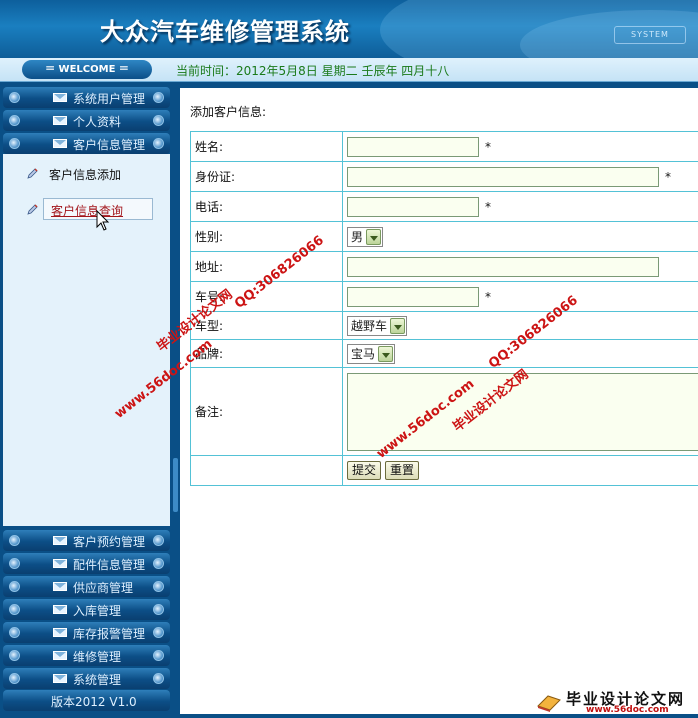 This screenshot has width=698, height=718. Describe the element at coordinates (97, 680) in the screenshot. I see `menu-label: 系统管理` at that location.